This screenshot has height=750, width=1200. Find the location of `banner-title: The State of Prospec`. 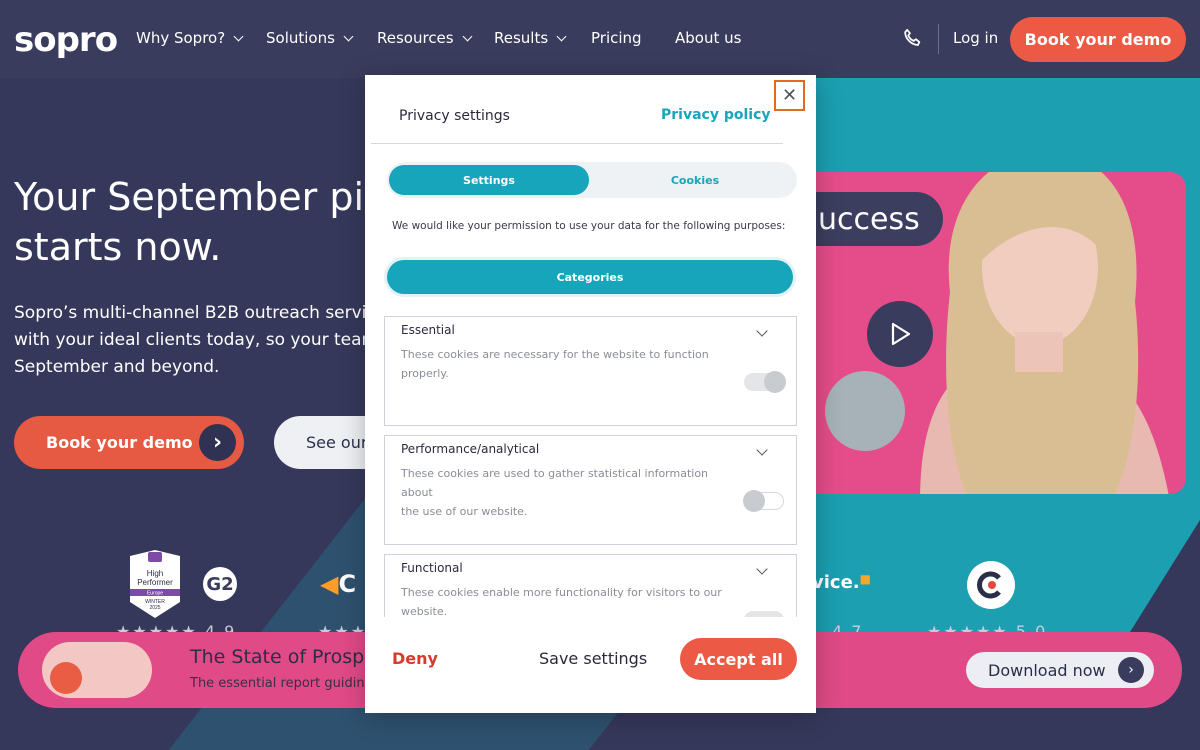

banner-title: The State of Prospec is located at coordinates (288, 657).